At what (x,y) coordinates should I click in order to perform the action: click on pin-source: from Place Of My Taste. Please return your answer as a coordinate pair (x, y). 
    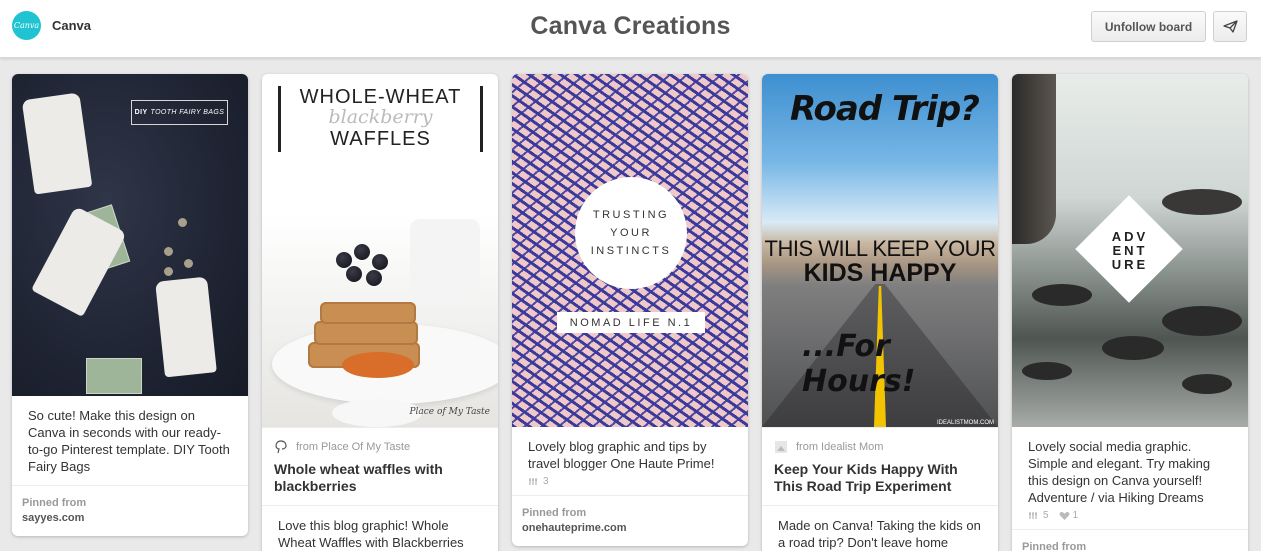
    Looking at the image, I should click on (380, 440).